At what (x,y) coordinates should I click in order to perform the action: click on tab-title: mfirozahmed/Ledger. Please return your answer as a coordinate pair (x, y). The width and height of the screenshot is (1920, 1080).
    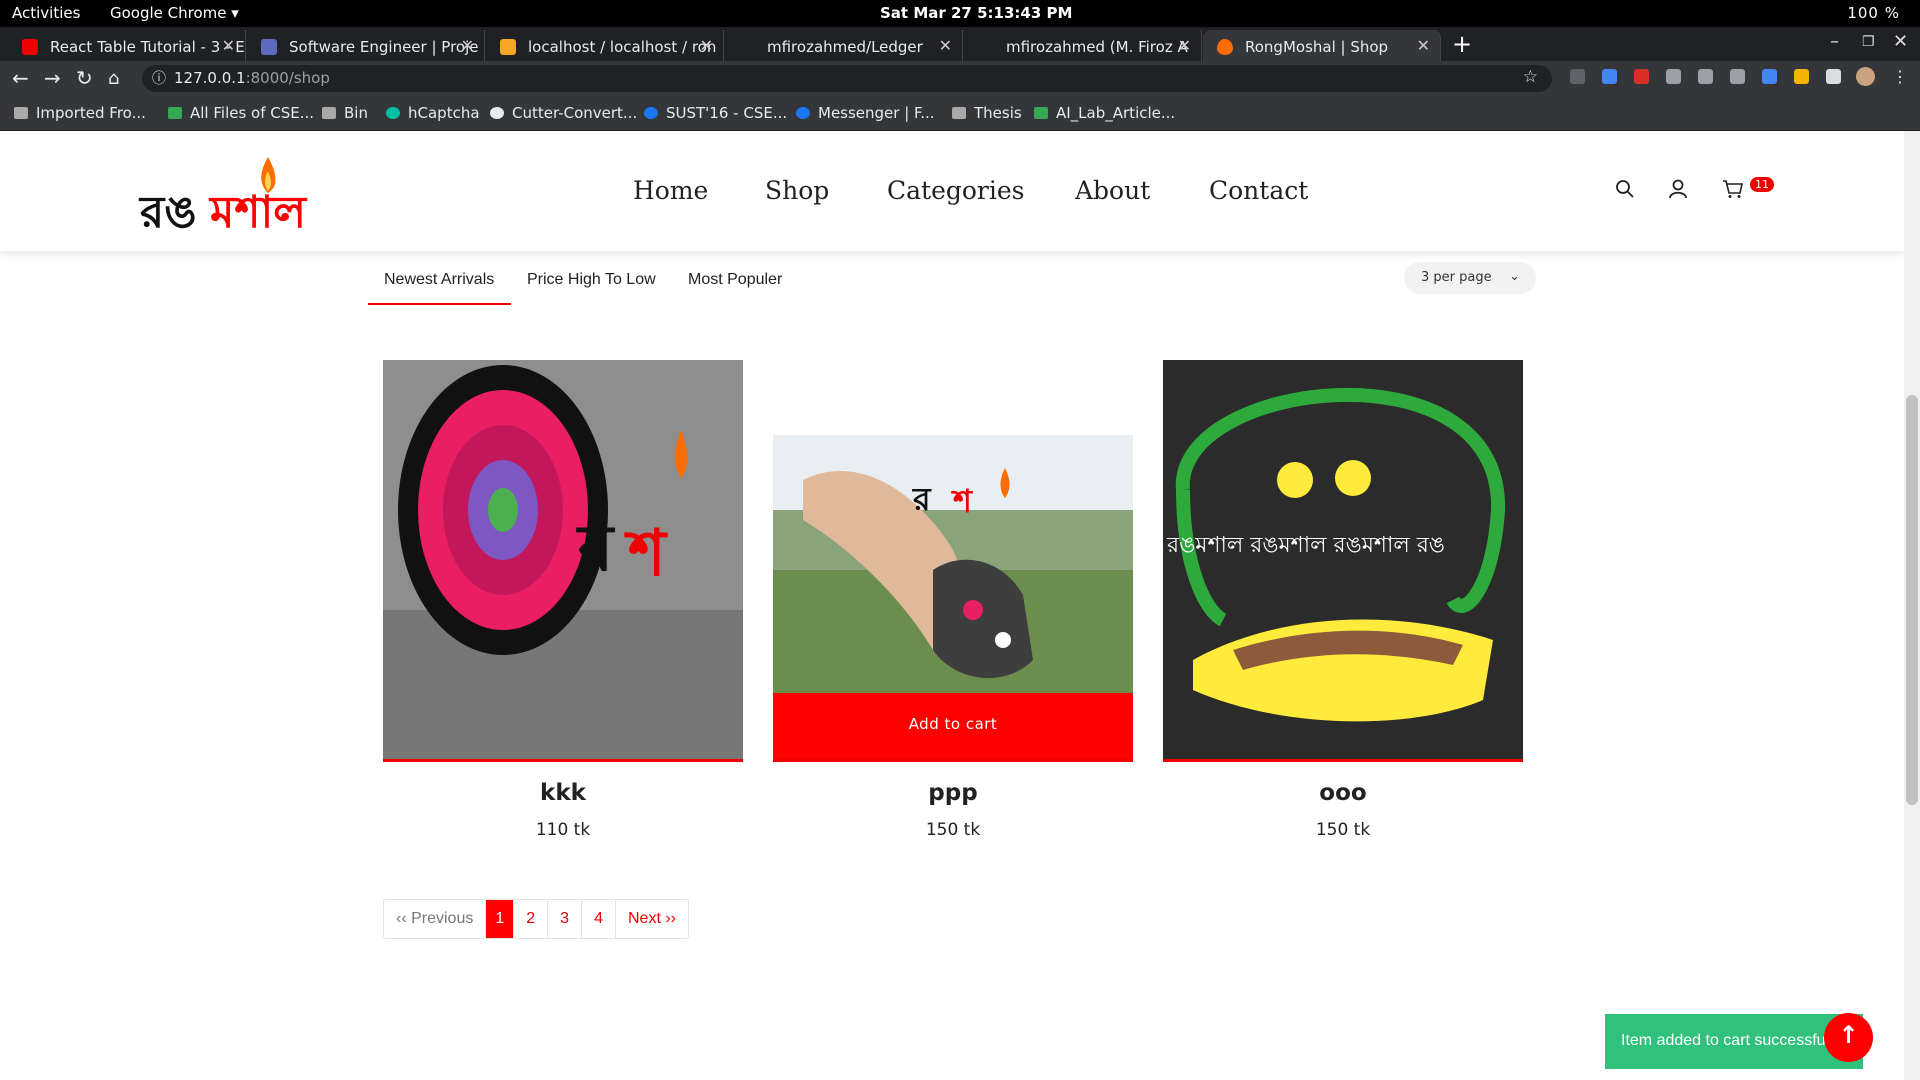
    Looking at the image, I should click on (845, 47).